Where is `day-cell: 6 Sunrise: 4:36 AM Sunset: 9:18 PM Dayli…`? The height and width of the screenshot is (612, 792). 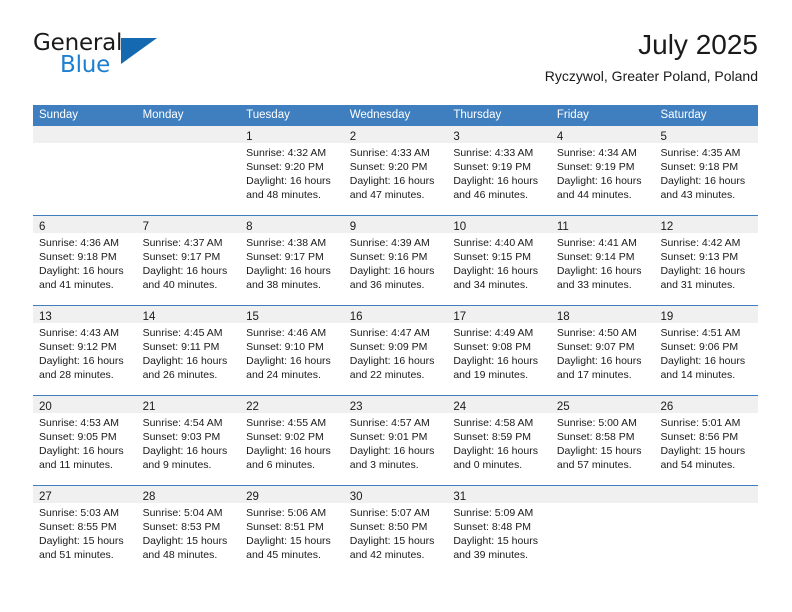
day-cell: 6 Sunrise: 4:36 AM Sunset: 9:18 PM Dayli… is located at coordinates (85, 260).